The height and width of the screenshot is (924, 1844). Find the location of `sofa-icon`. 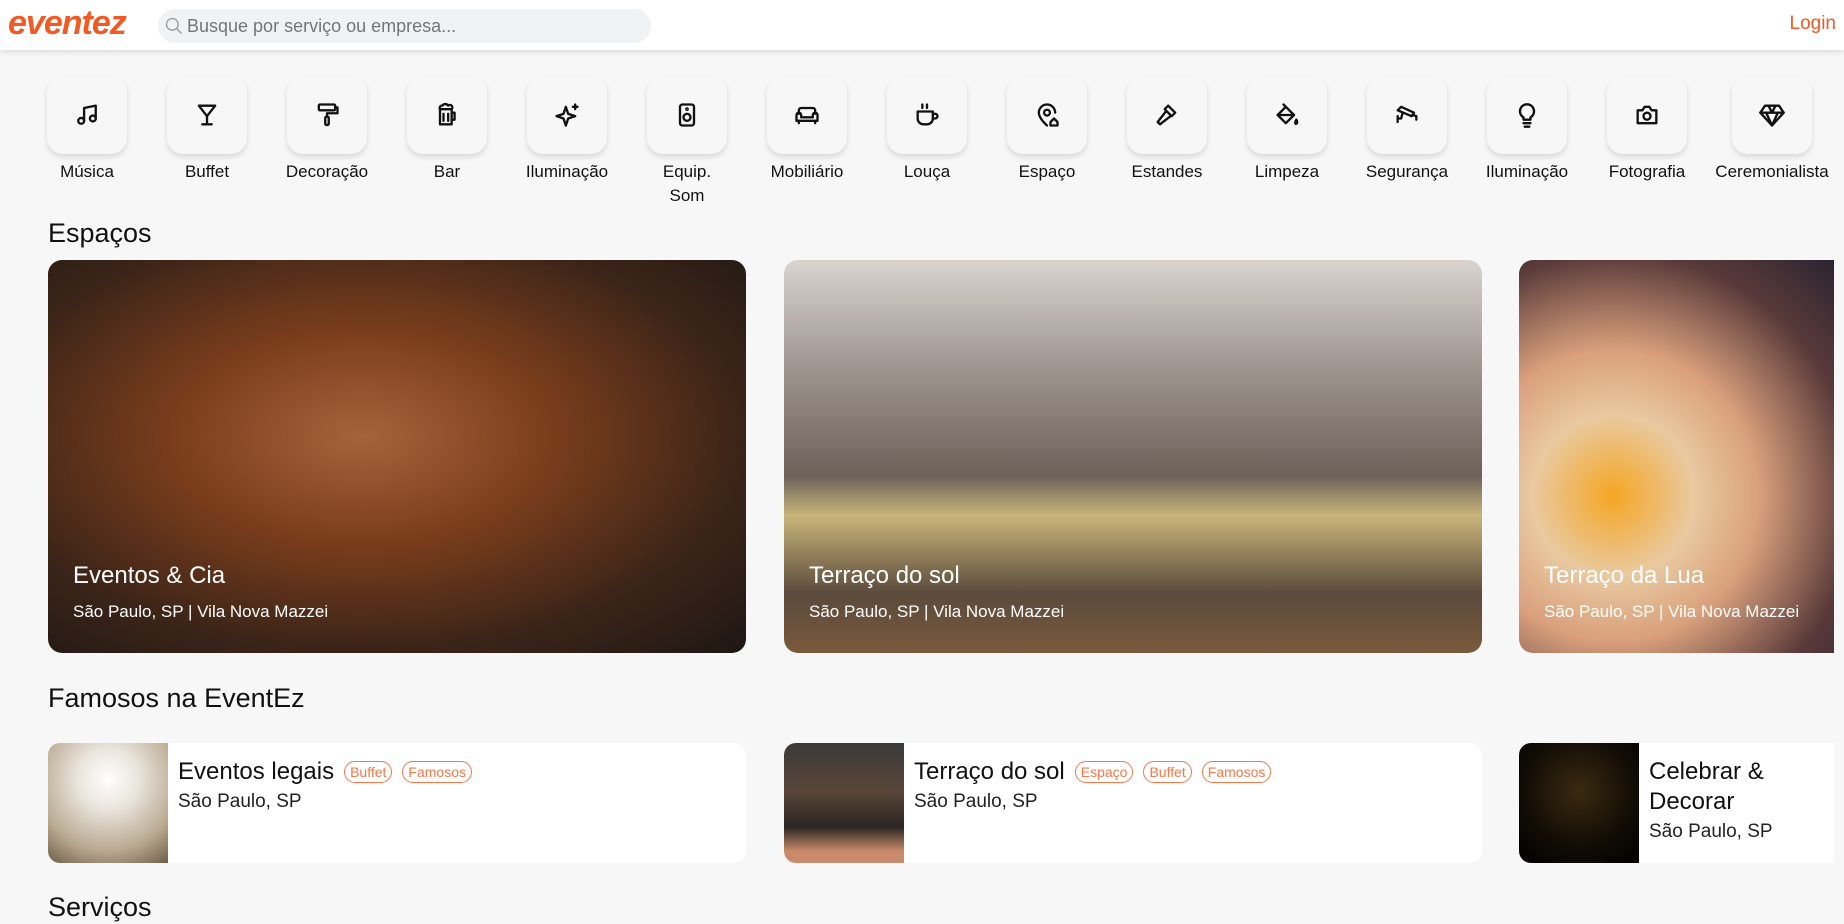

sofa-icon is located at coordinates (807, 115).